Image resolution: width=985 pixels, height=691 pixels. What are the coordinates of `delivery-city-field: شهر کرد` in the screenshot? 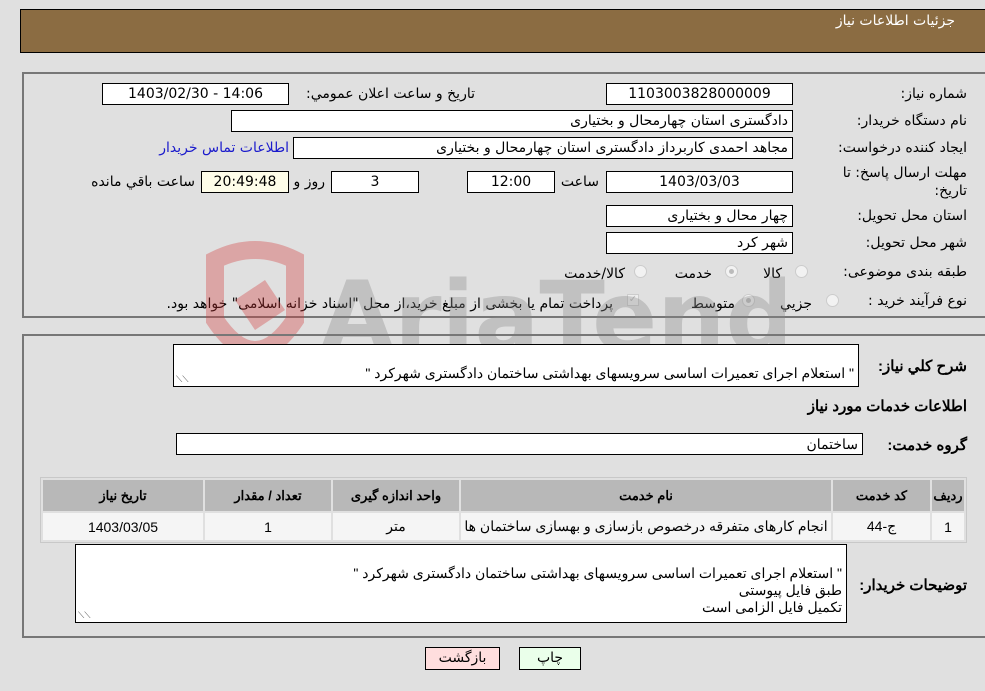 It's located at (699, 243).